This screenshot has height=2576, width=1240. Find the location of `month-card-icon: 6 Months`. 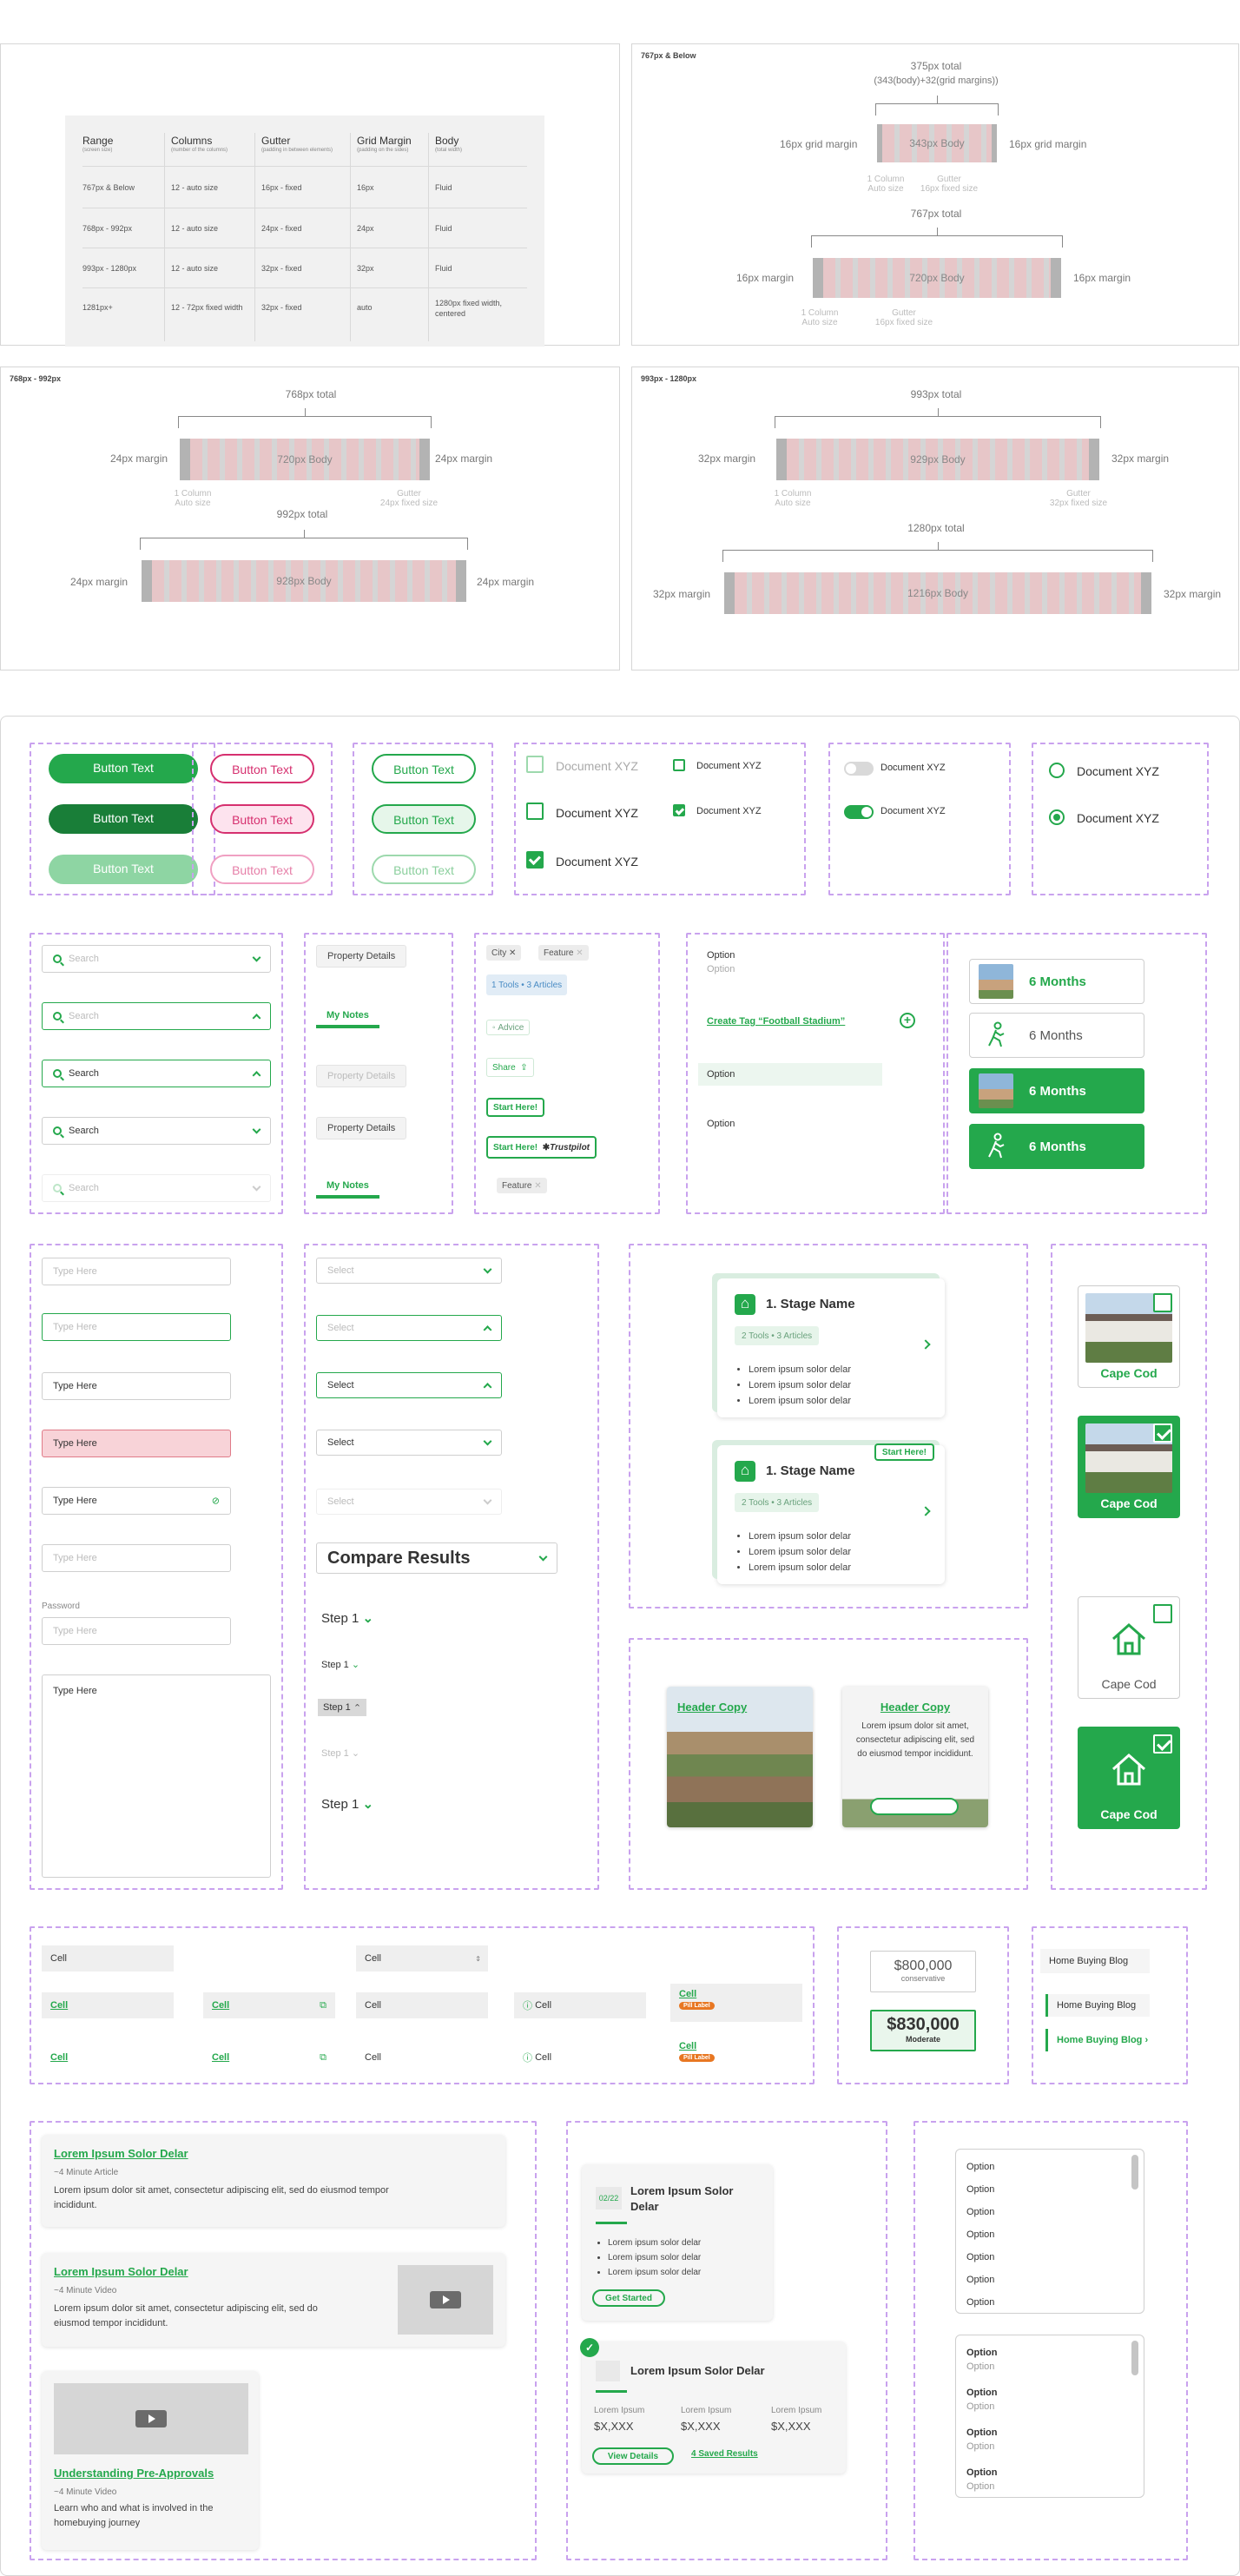

month-card-icon: 6 Months is located at coordinates (1056, 1035).